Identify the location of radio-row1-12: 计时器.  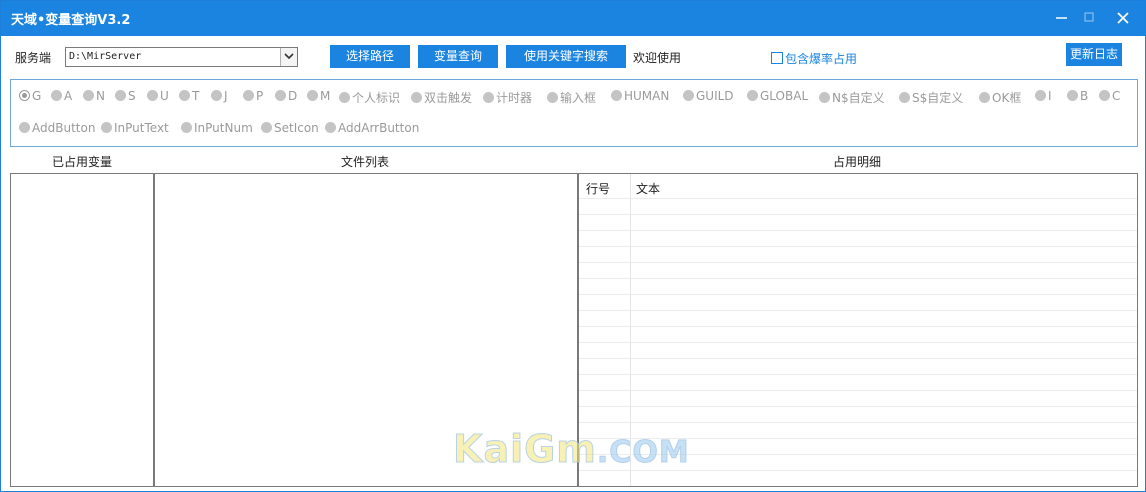
(507, 97).